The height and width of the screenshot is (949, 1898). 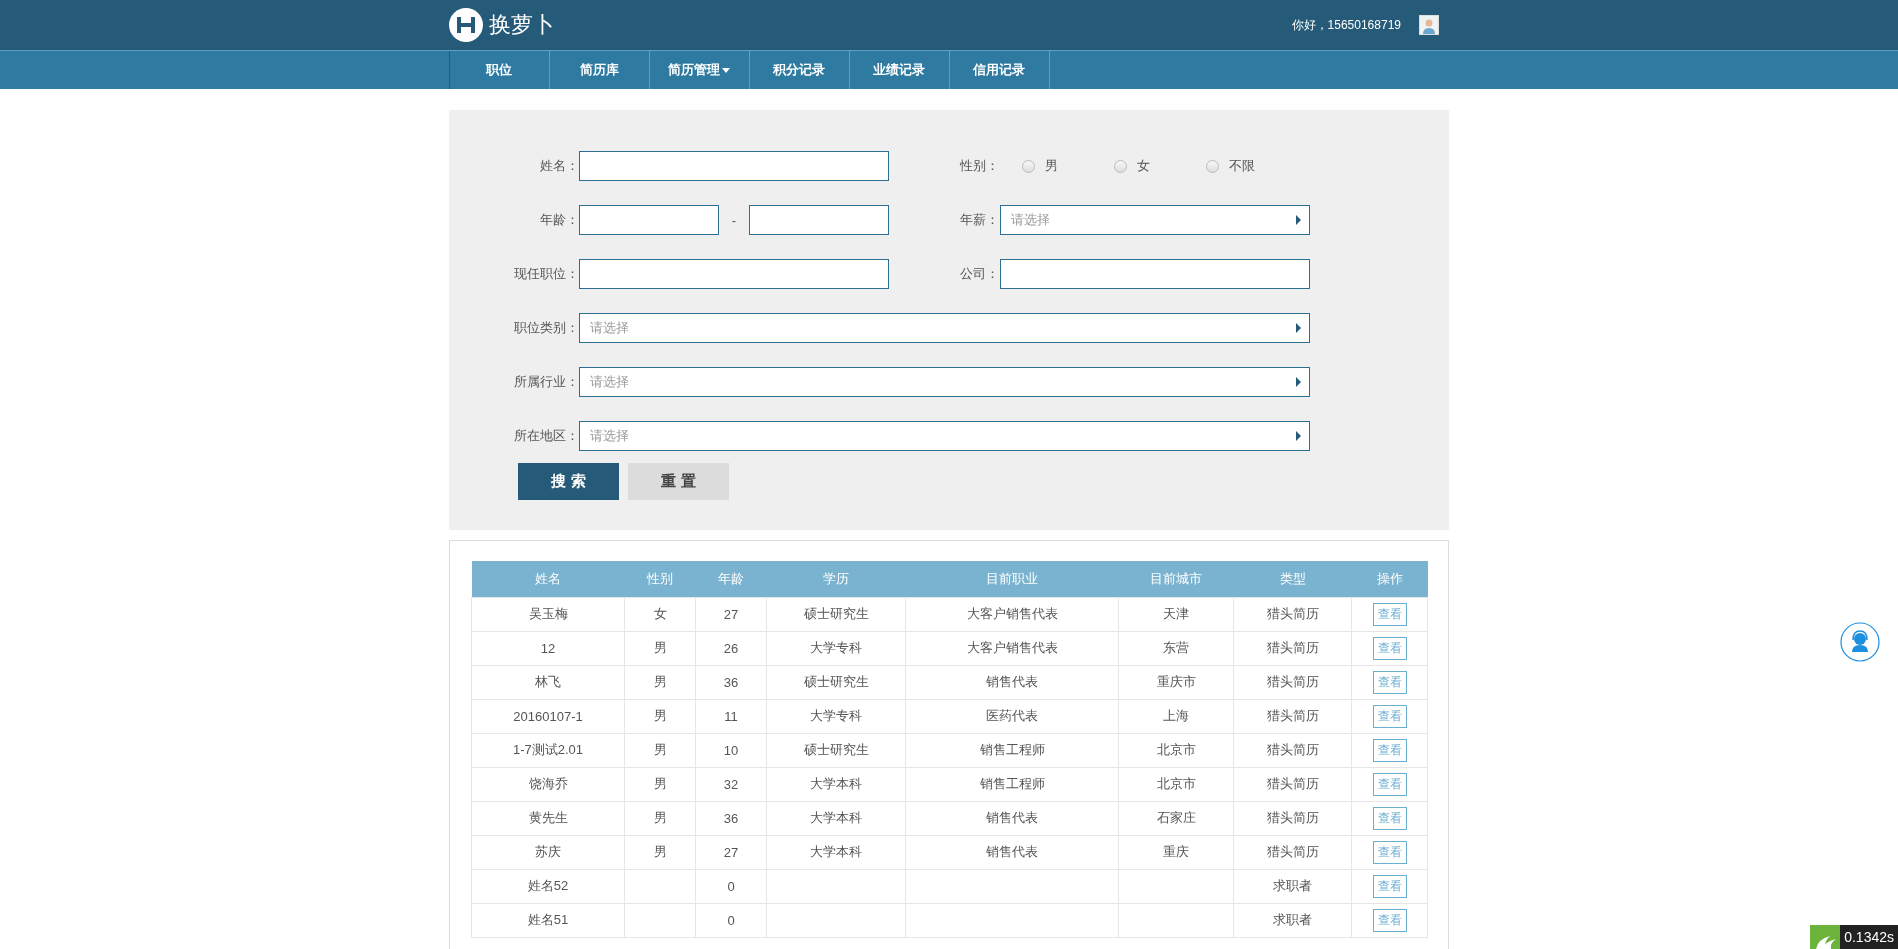 I want to click on field-label: 性别：, so click(x=980, y=166).